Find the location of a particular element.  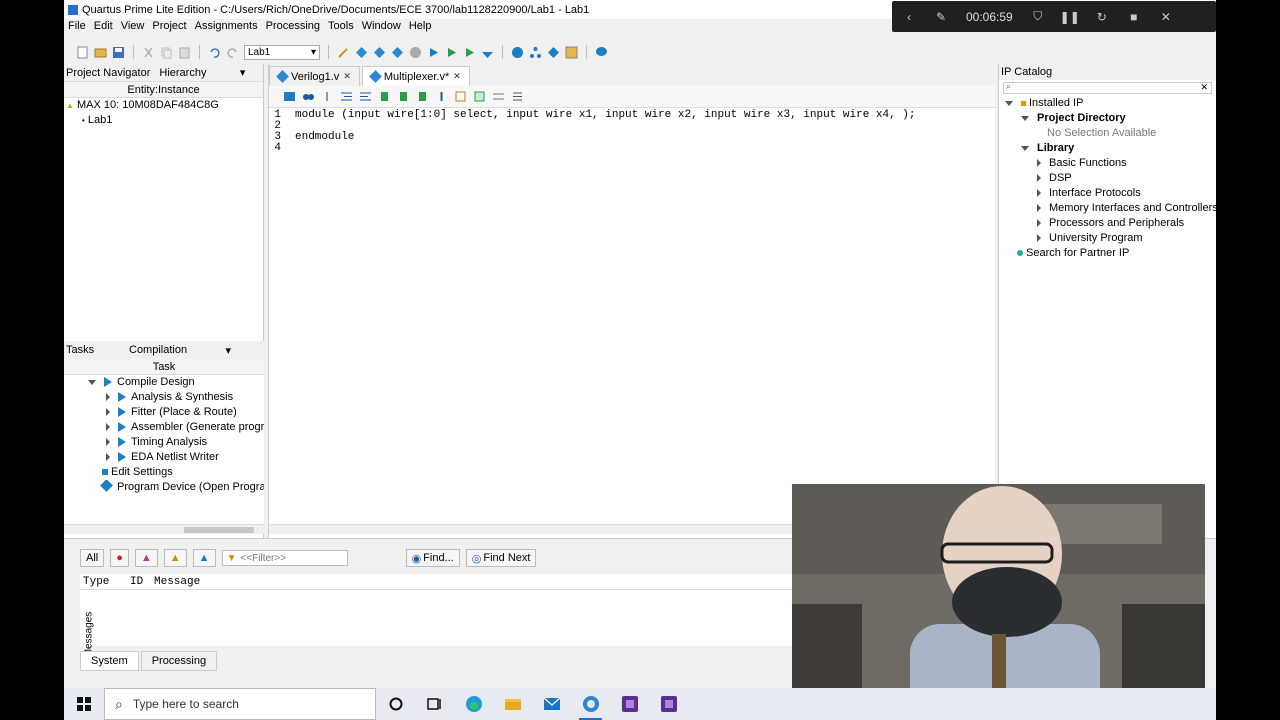

shield-icon: ⛉ is located at coordinates (1038, 16).